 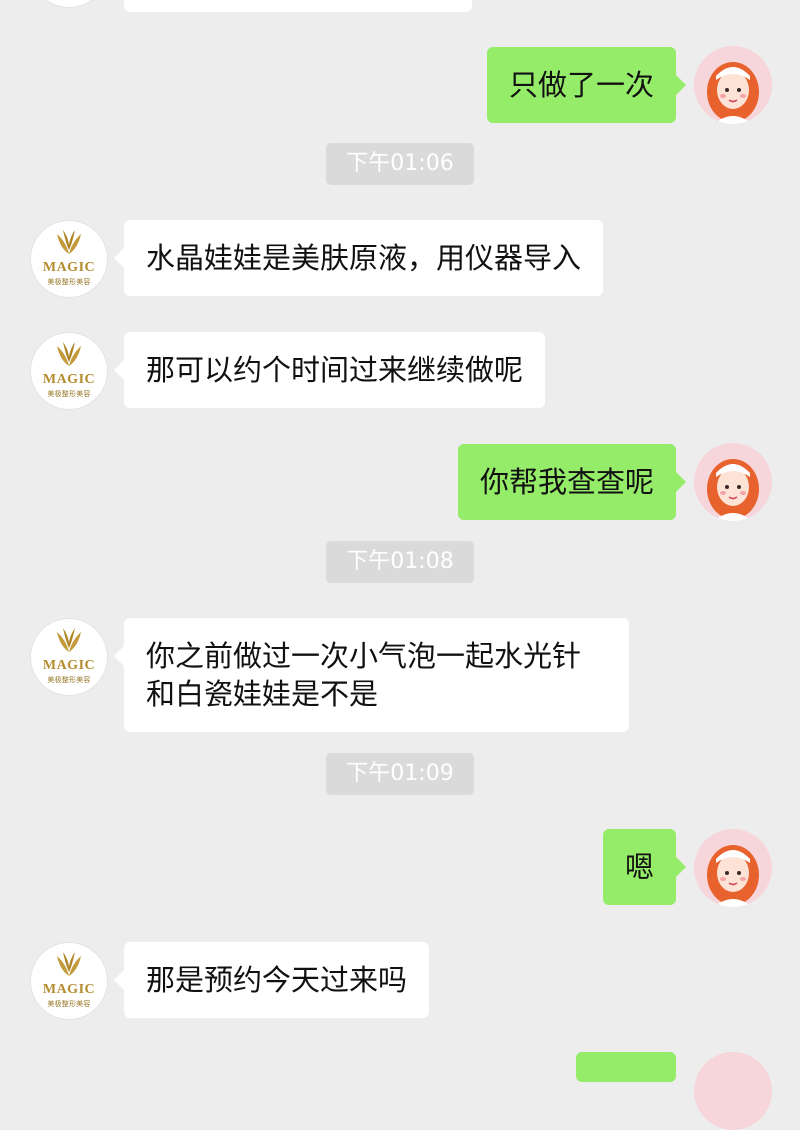 What do you see at coordinates (733, 1091) in the screenshot?
I see `user-avatar-partial` at bounding box center [733, 1091].